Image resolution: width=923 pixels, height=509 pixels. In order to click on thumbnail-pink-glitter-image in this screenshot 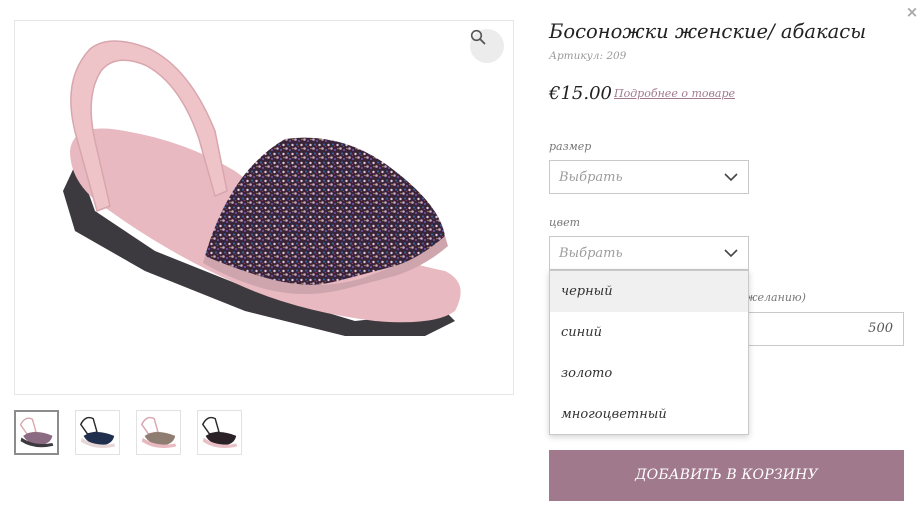, I will do `click(36, 432)`.